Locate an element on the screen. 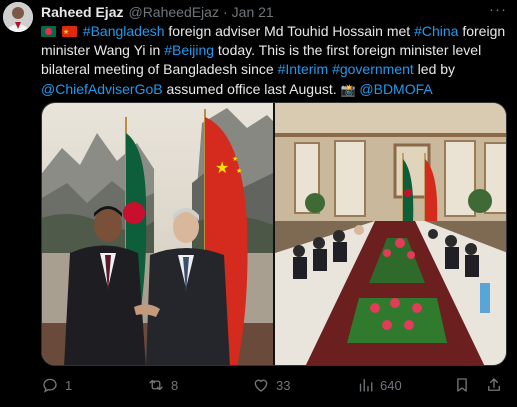  hashtag-interim: #Interim is located at coordinates (303, 69).